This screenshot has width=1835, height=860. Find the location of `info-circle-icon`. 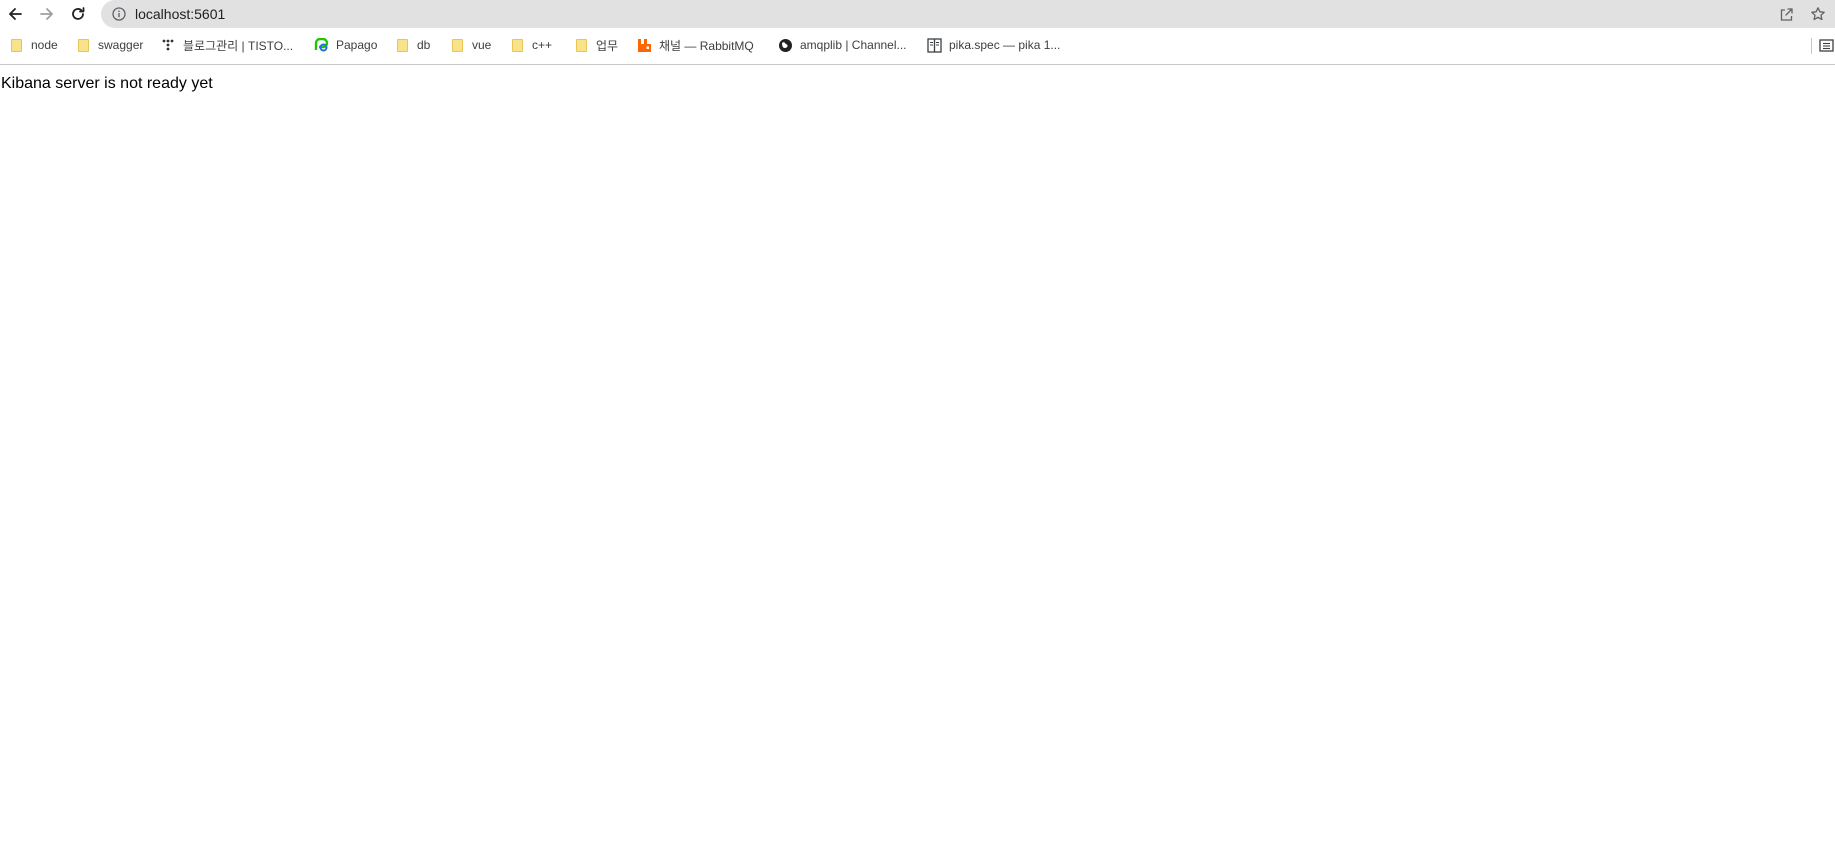

info-circle-icon is located at coordinates (119, 14).